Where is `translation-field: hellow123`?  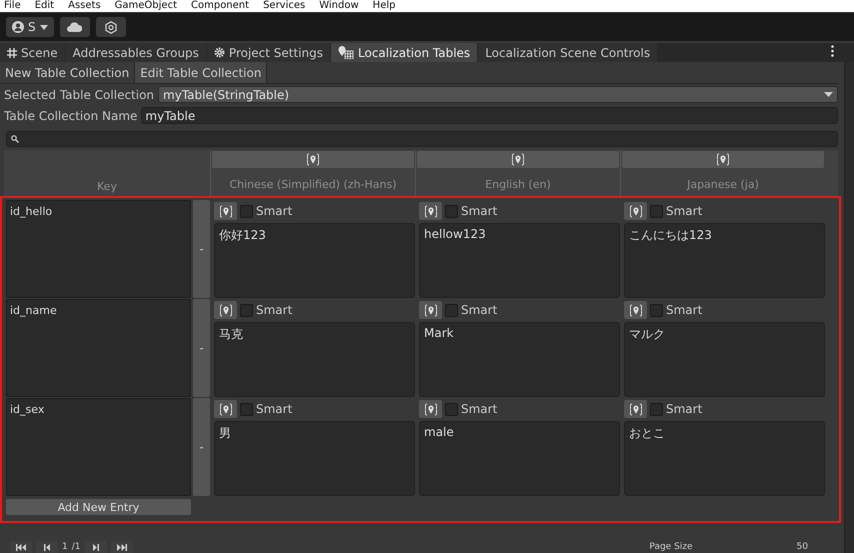
translation-field: hellow123 is located at coordinates (519, 260).